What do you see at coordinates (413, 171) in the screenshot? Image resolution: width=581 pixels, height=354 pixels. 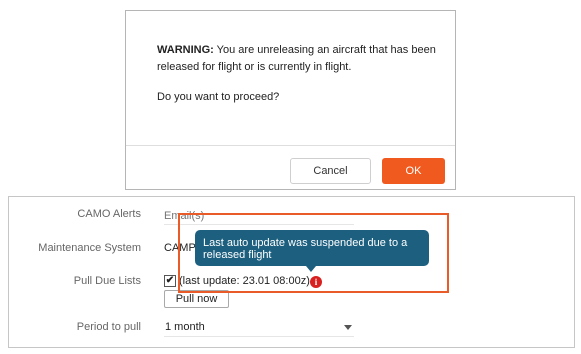 I see `ok-button: OK` at bounding box center [413, 171].